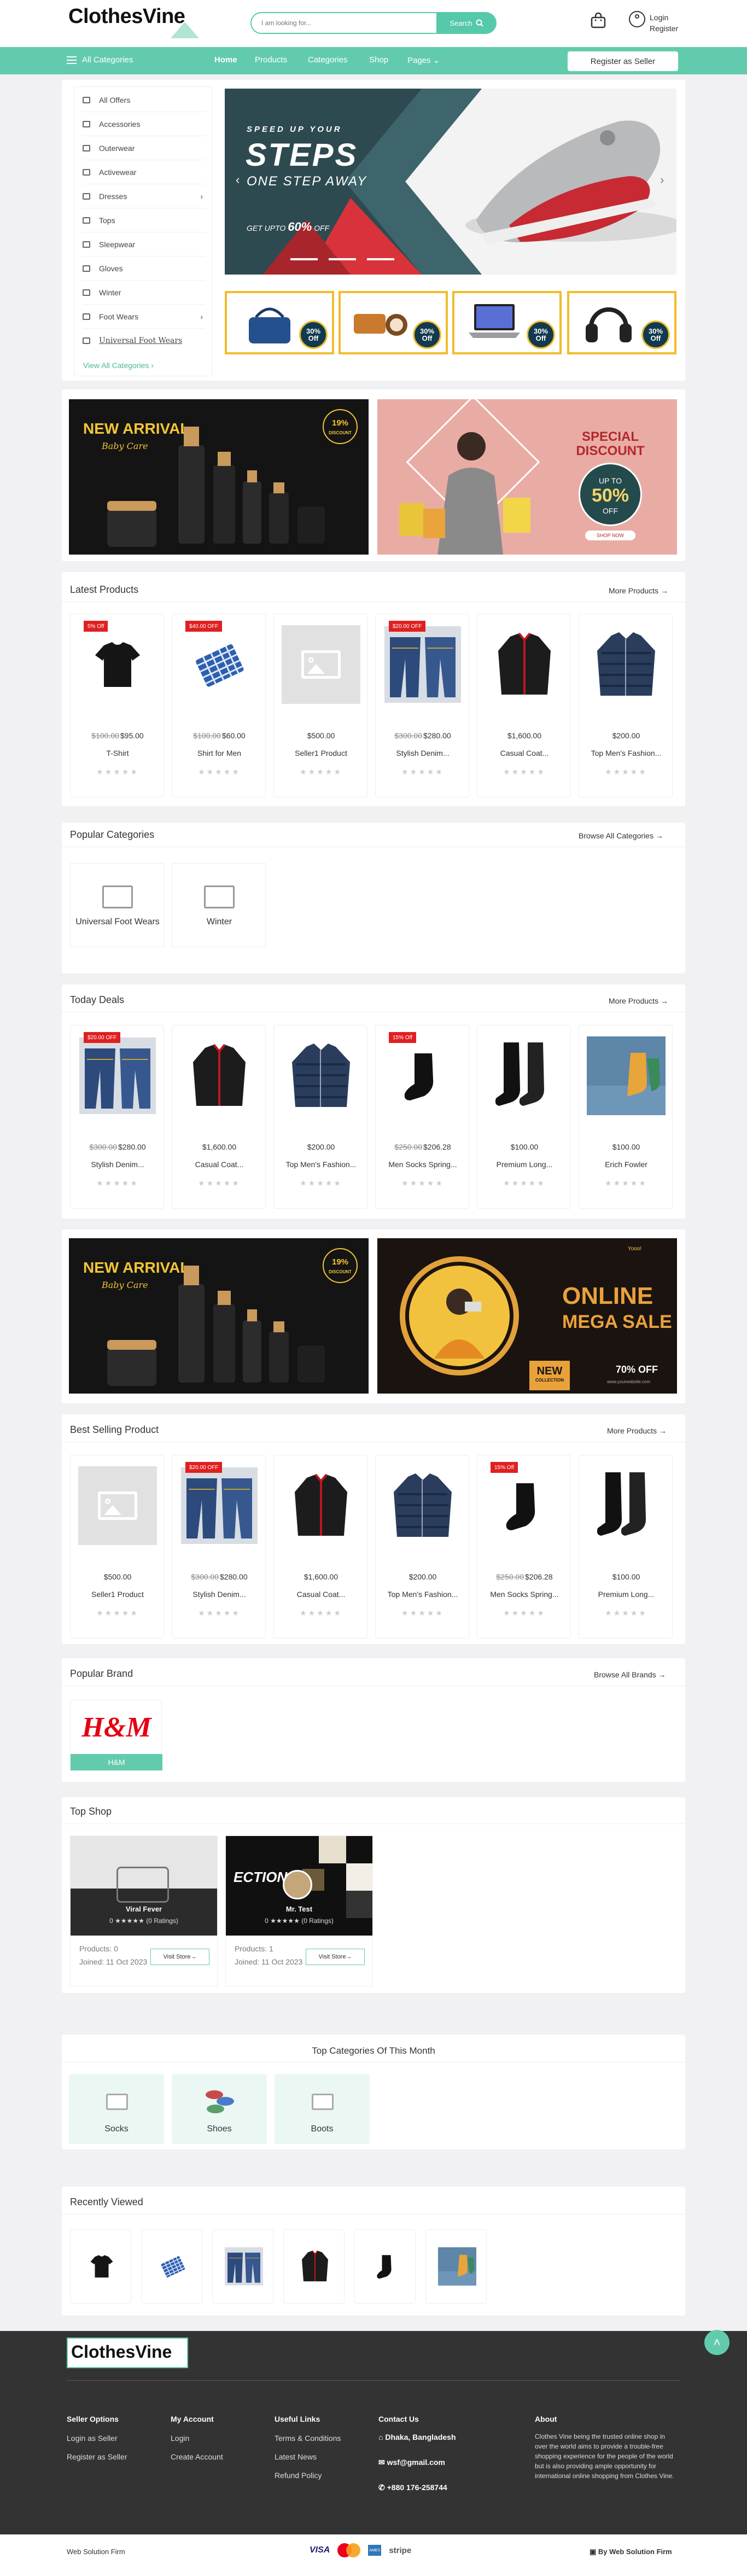  What do you see at coordinates (298, 2475) in the screenshot?
I see `footer-link: Refund Policy` at bounding box center [298, 2475].